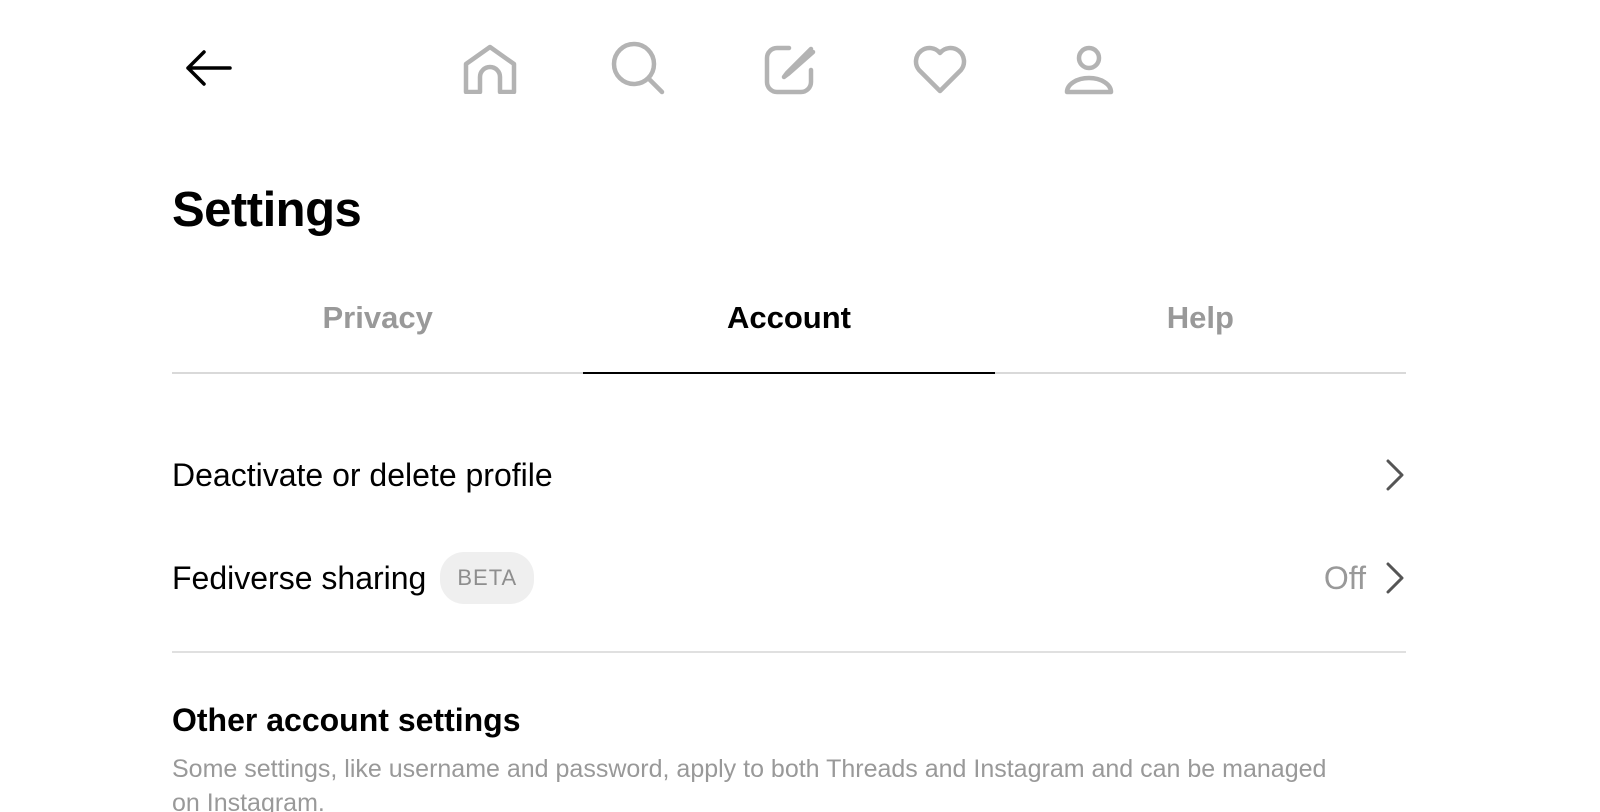 This screenshot has height=812, width=1600. What do you see at coordinates (1344, 577) in the screenshot?
I see `fediverse-sharing-status: Off` at bounding box center [1344, 577].